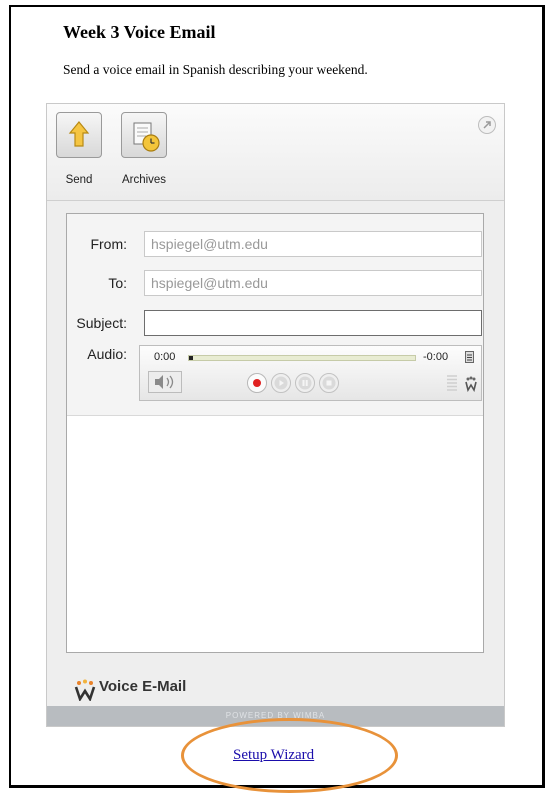 The height and width of the screenshot is (796, 556). I want to click on pause-icon, so click(305, 383).